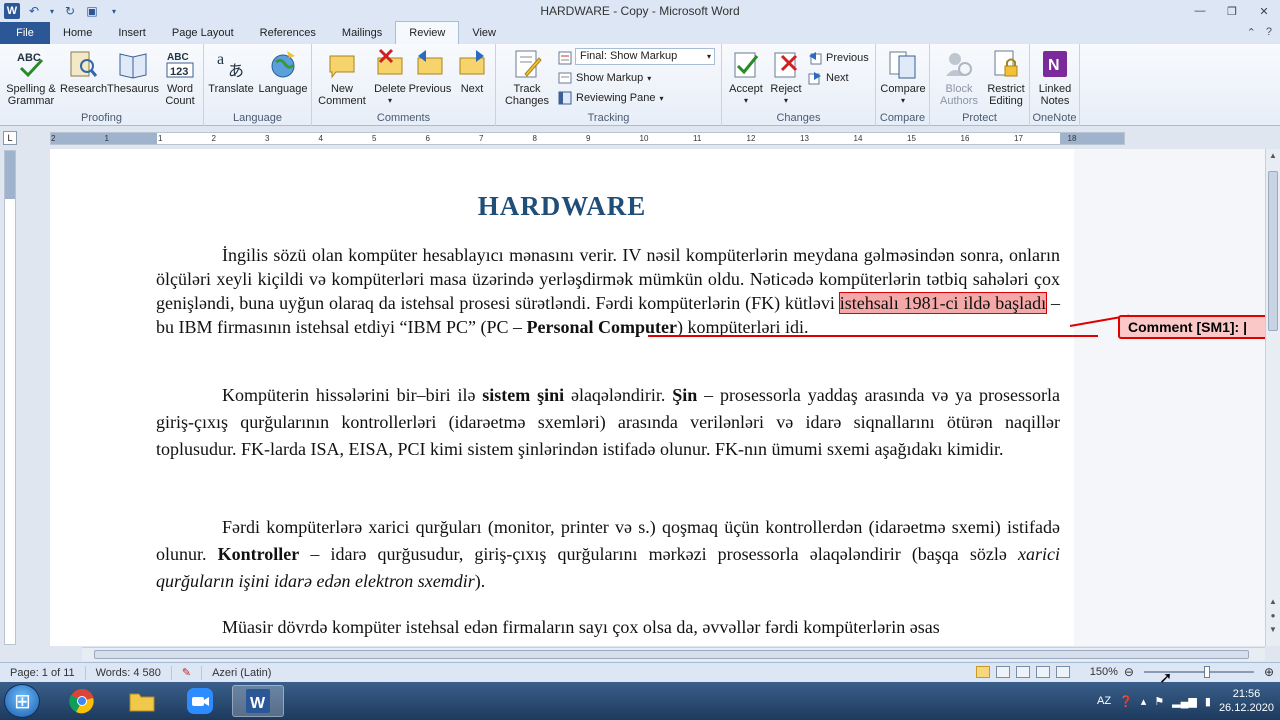 This screenshot has width=1280, height=720. I want to click on zoom-app-icon, so click(200, 701).